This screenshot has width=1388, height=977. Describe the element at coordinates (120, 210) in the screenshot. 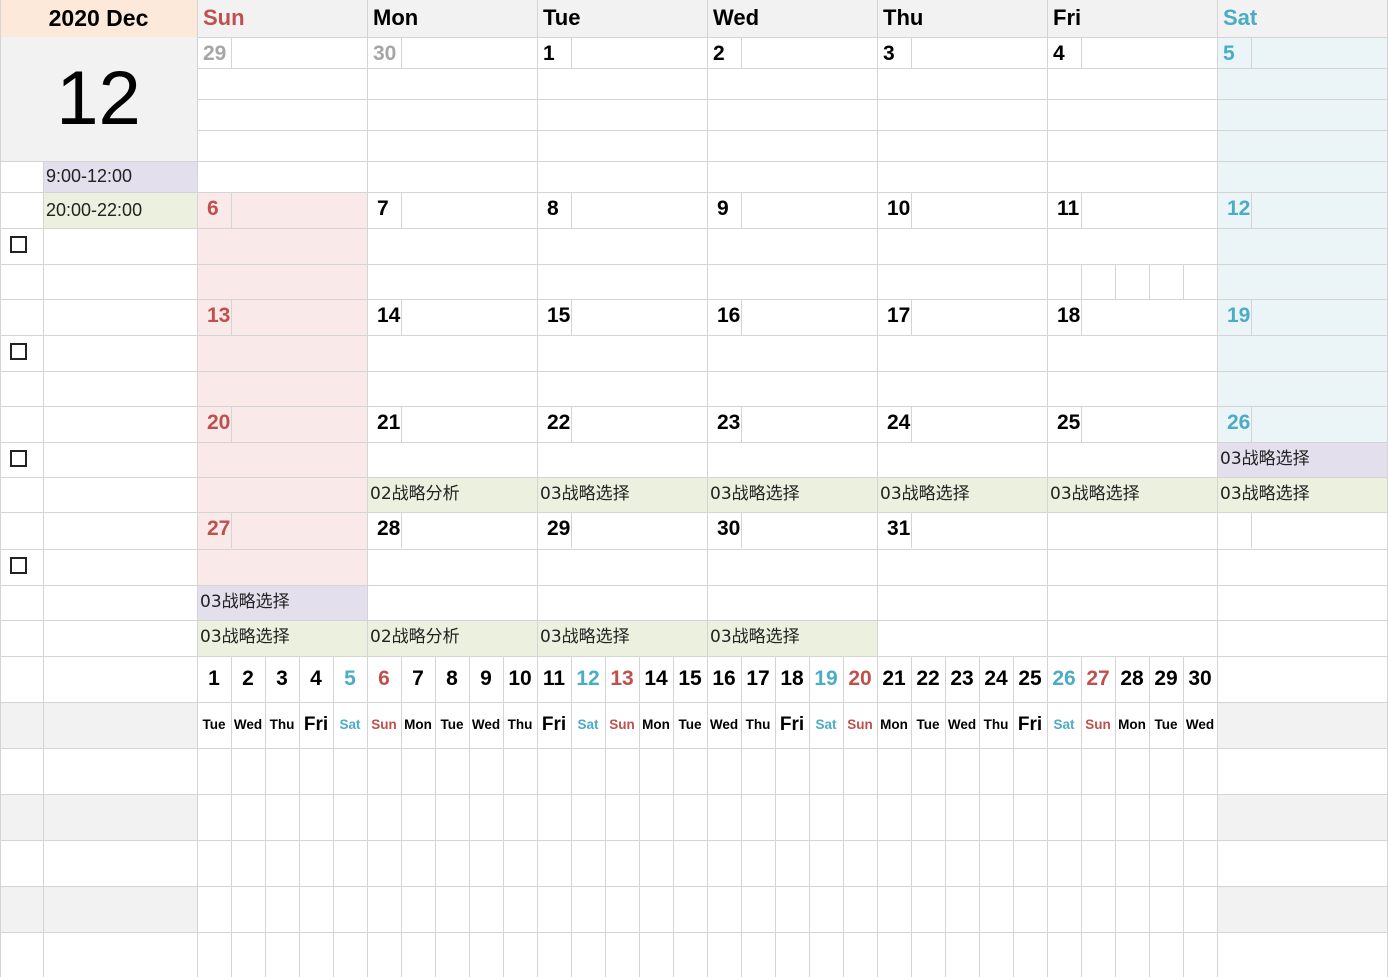

I see `time-slot-evening: 20:00-22:00` at that location.